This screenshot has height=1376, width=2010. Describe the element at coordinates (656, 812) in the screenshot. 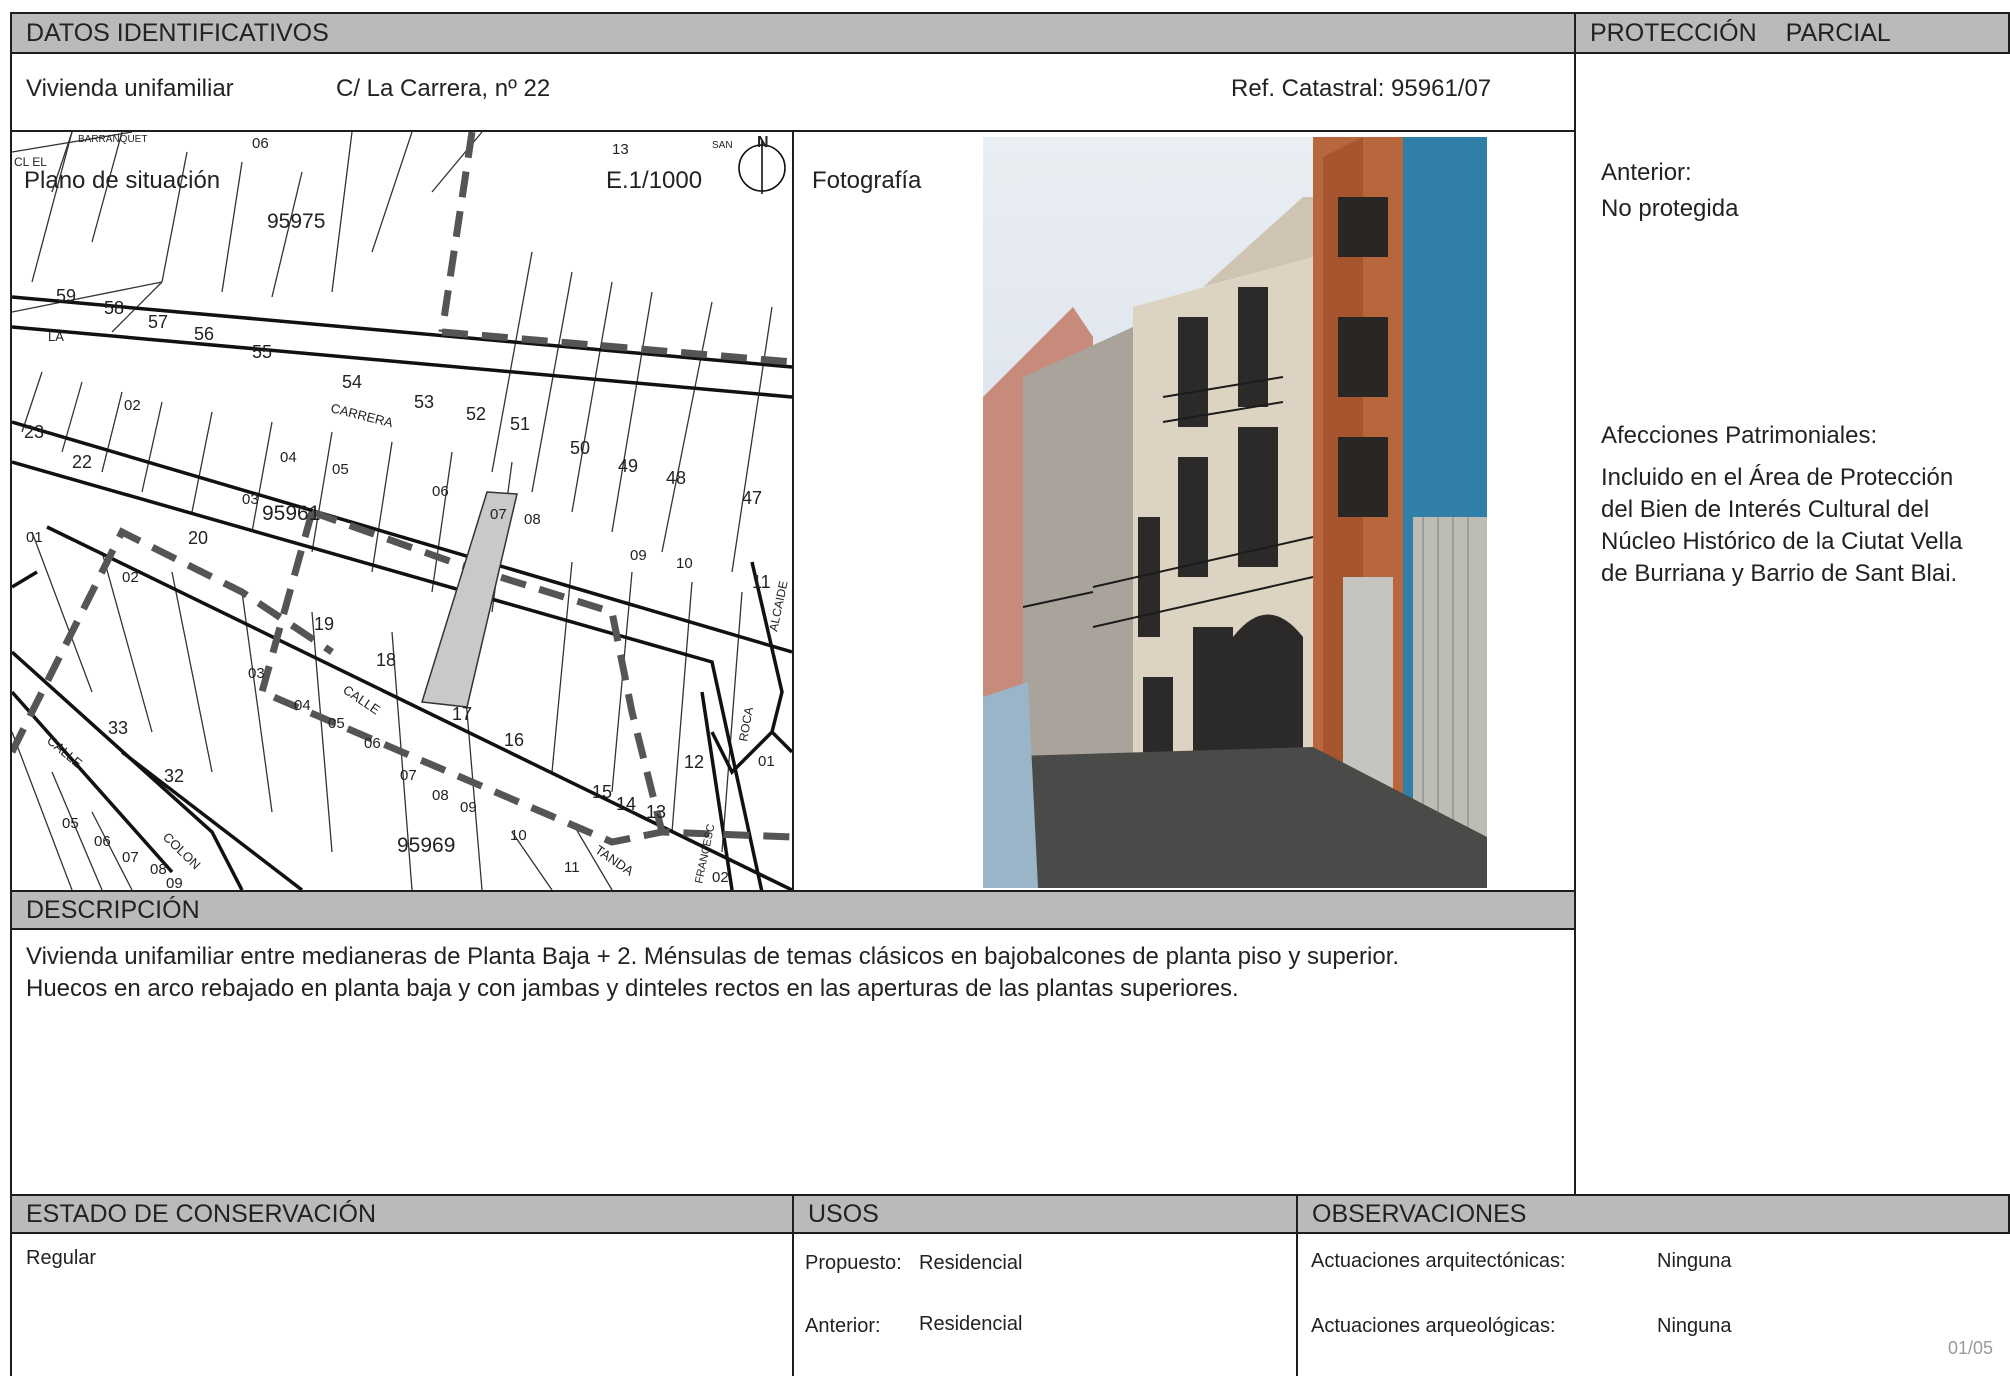

I see `svg-text: 13` at that location.